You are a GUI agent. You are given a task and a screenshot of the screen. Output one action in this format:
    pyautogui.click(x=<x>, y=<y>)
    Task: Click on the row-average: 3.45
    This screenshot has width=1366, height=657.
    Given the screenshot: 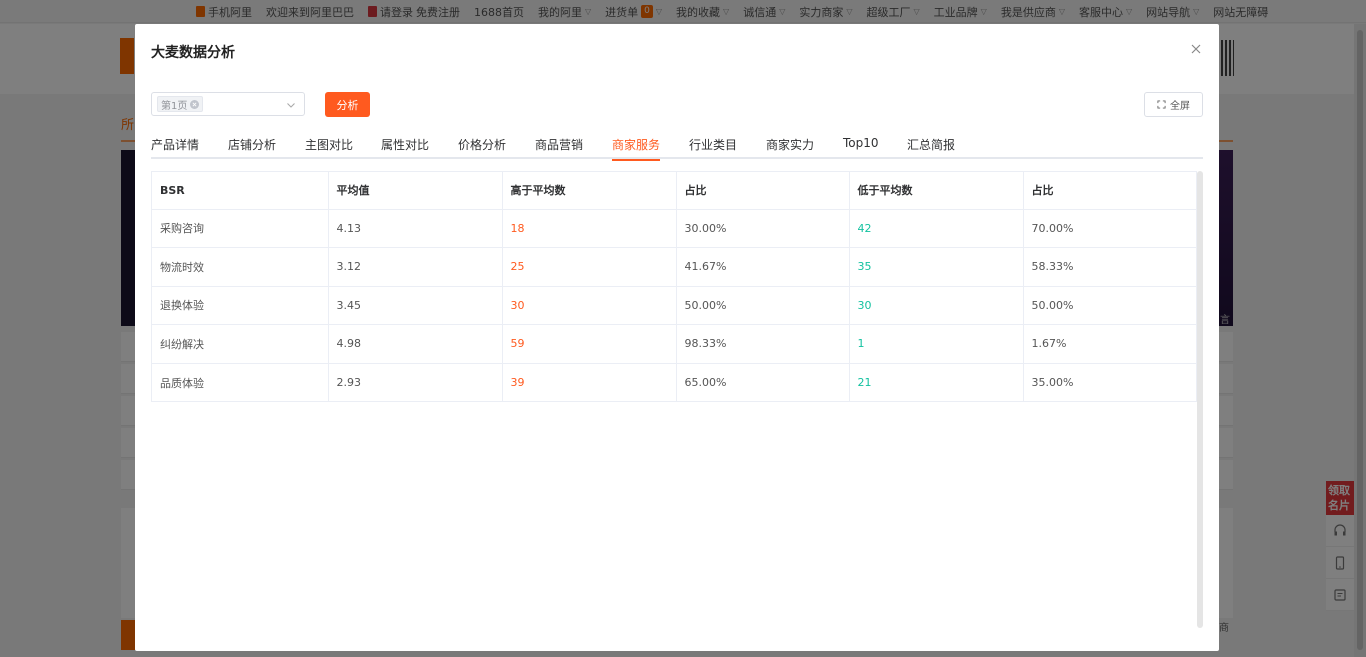 What is the action you would take?
    pyautogui.click(x=415, y=305)
    